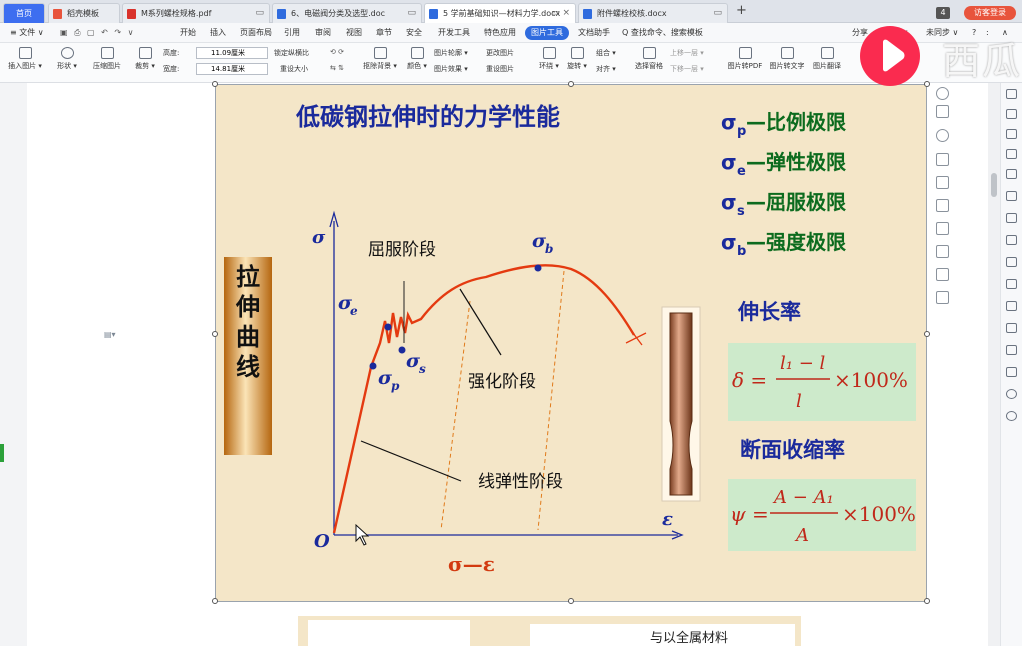 The width and height of the screenshot is (1022, 646). Describe the element at coordinates (745, 59) in the screenshot. I see `picture-to-pdf-button: 图片转PDF` at that location.